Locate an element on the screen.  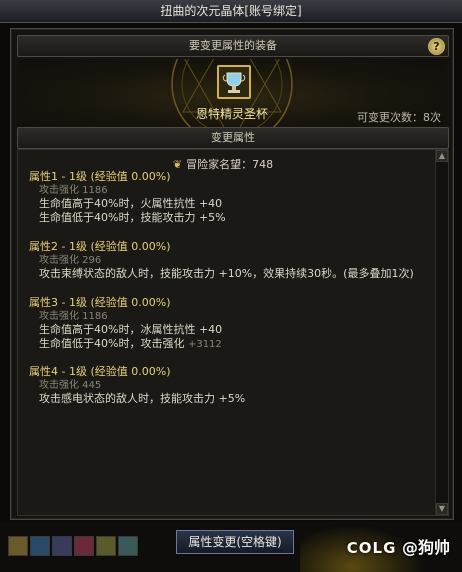
property-line: 攻击感电状态的敌人时，技能攻击力 +5% is located at coordinates (142, 398).